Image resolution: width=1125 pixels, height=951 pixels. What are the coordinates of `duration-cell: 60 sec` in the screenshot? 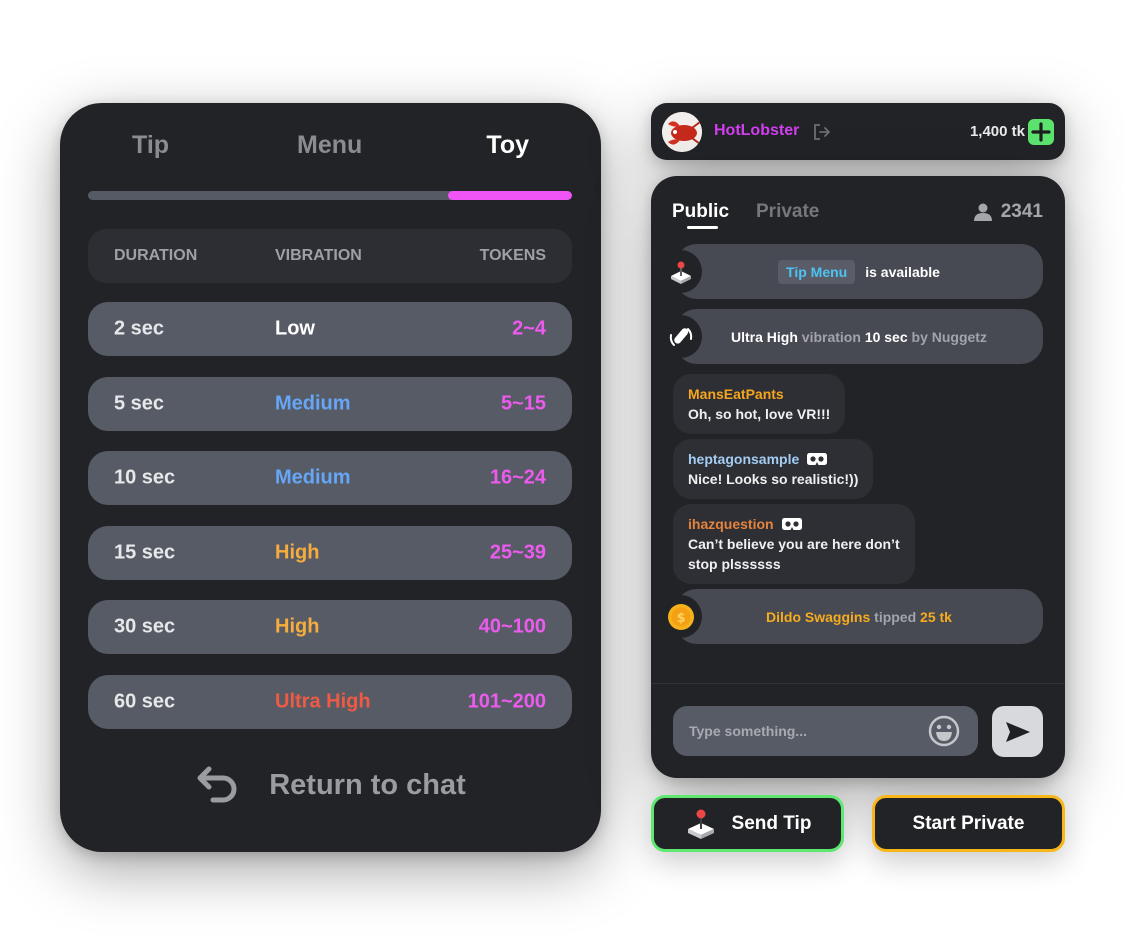 It's located at (145, 701).